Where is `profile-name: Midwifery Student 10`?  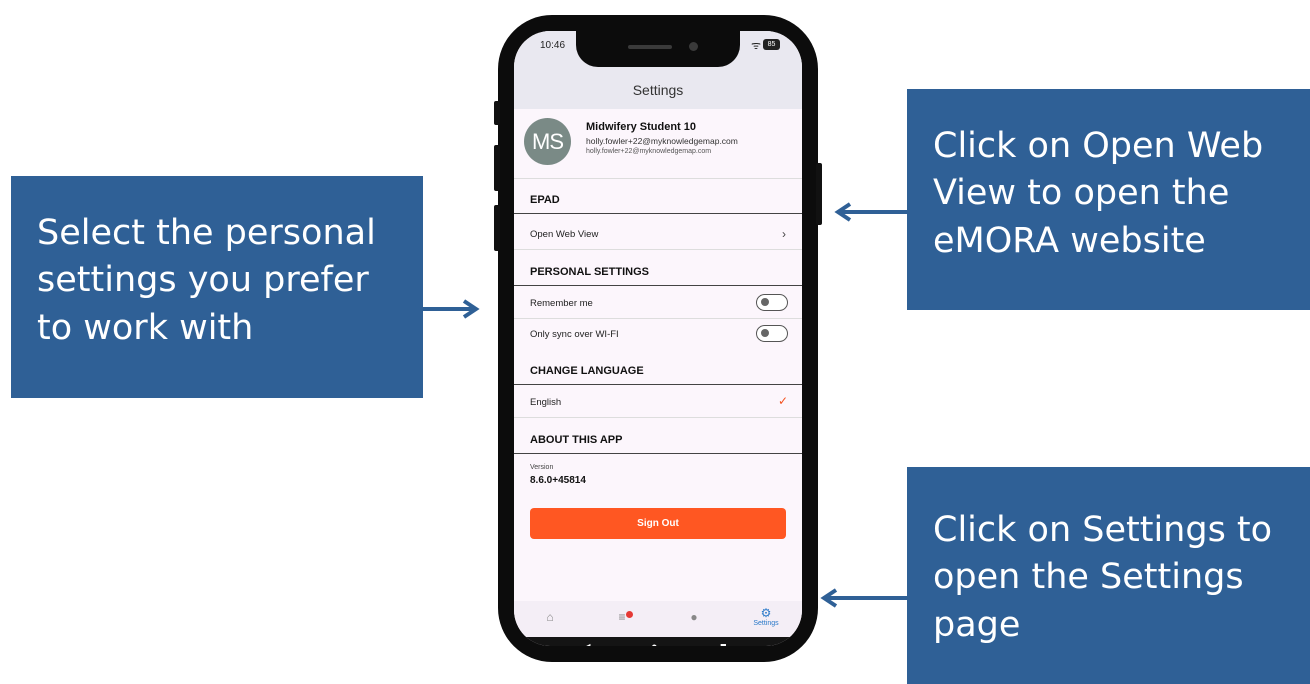
profile-name: Midwifery Student 10 is located at coordinates (641, 127).